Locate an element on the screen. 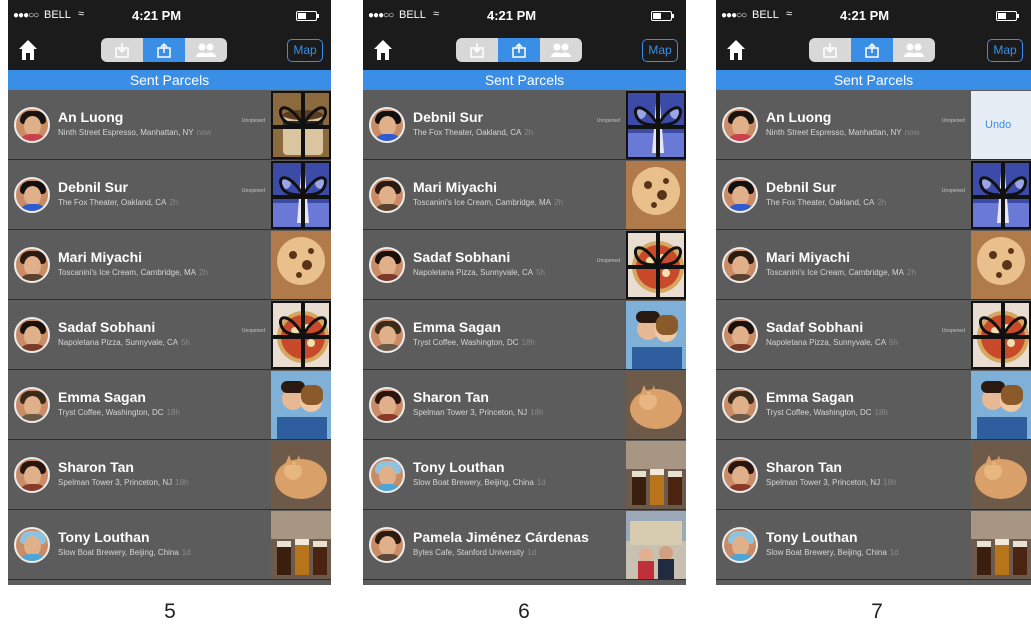 The height and width of the screenshot is (628, 1031). location-text: Spelman Tower 3, Princeton, NJ is located at coordinates (115, 482).